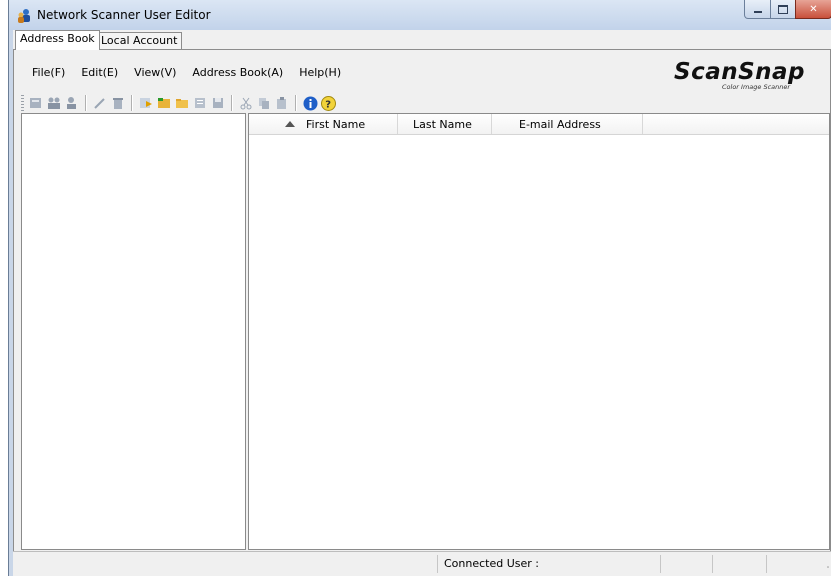 The height and width of the screenshot is (576, 831). What do you see at coordinates (218, 103) in the screenshot?
I see `save-icon` at bounding box center [218, 103].